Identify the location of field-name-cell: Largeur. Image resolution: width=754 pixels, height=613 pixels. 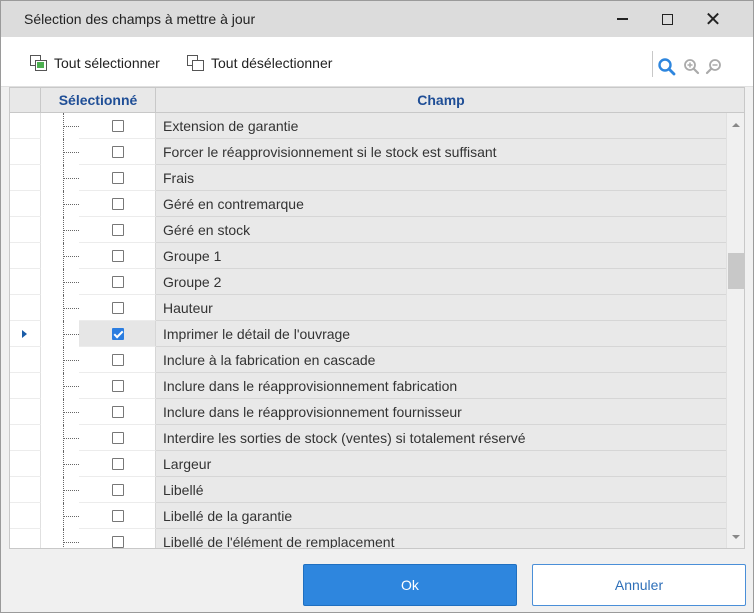
(441, 464).